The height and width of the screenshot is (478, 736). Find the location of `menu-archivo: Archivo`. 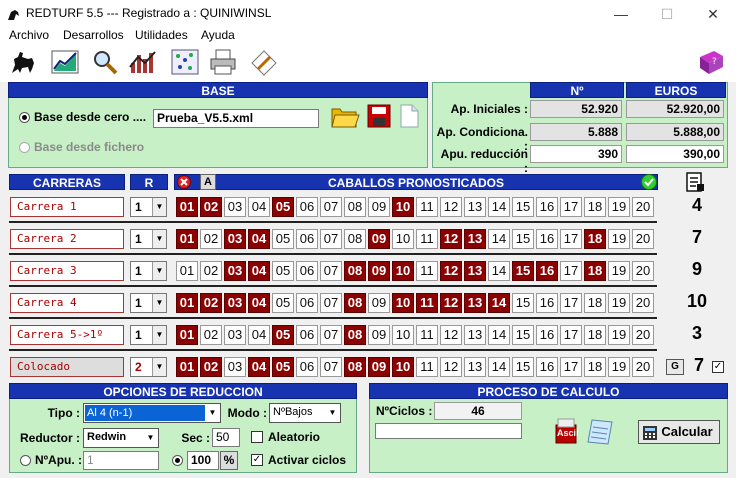

menu-archivo: Archivo is located at coordinates (29, 35).